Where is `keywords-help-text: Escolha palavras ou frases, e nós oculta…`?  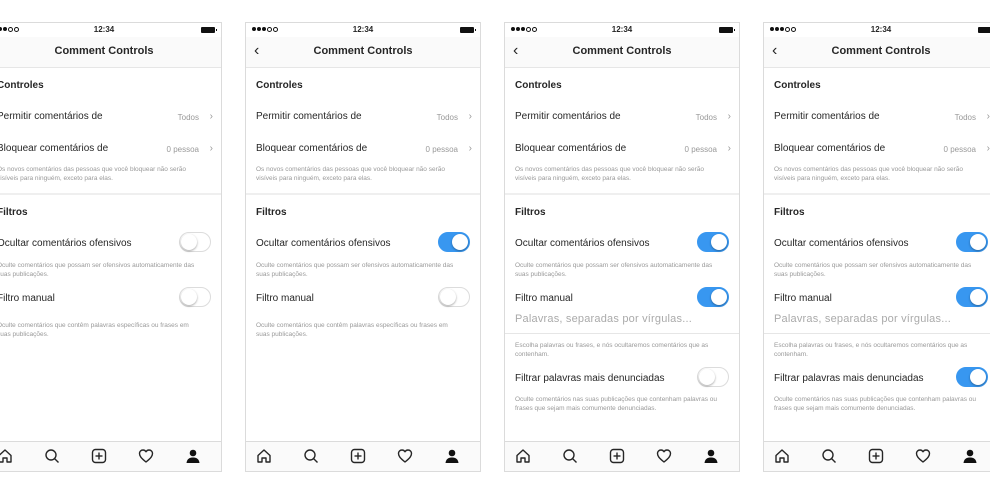 keywords-help-text: Escolha palavras ou frases, e nós oculta… is located at coordinates (871, 350).